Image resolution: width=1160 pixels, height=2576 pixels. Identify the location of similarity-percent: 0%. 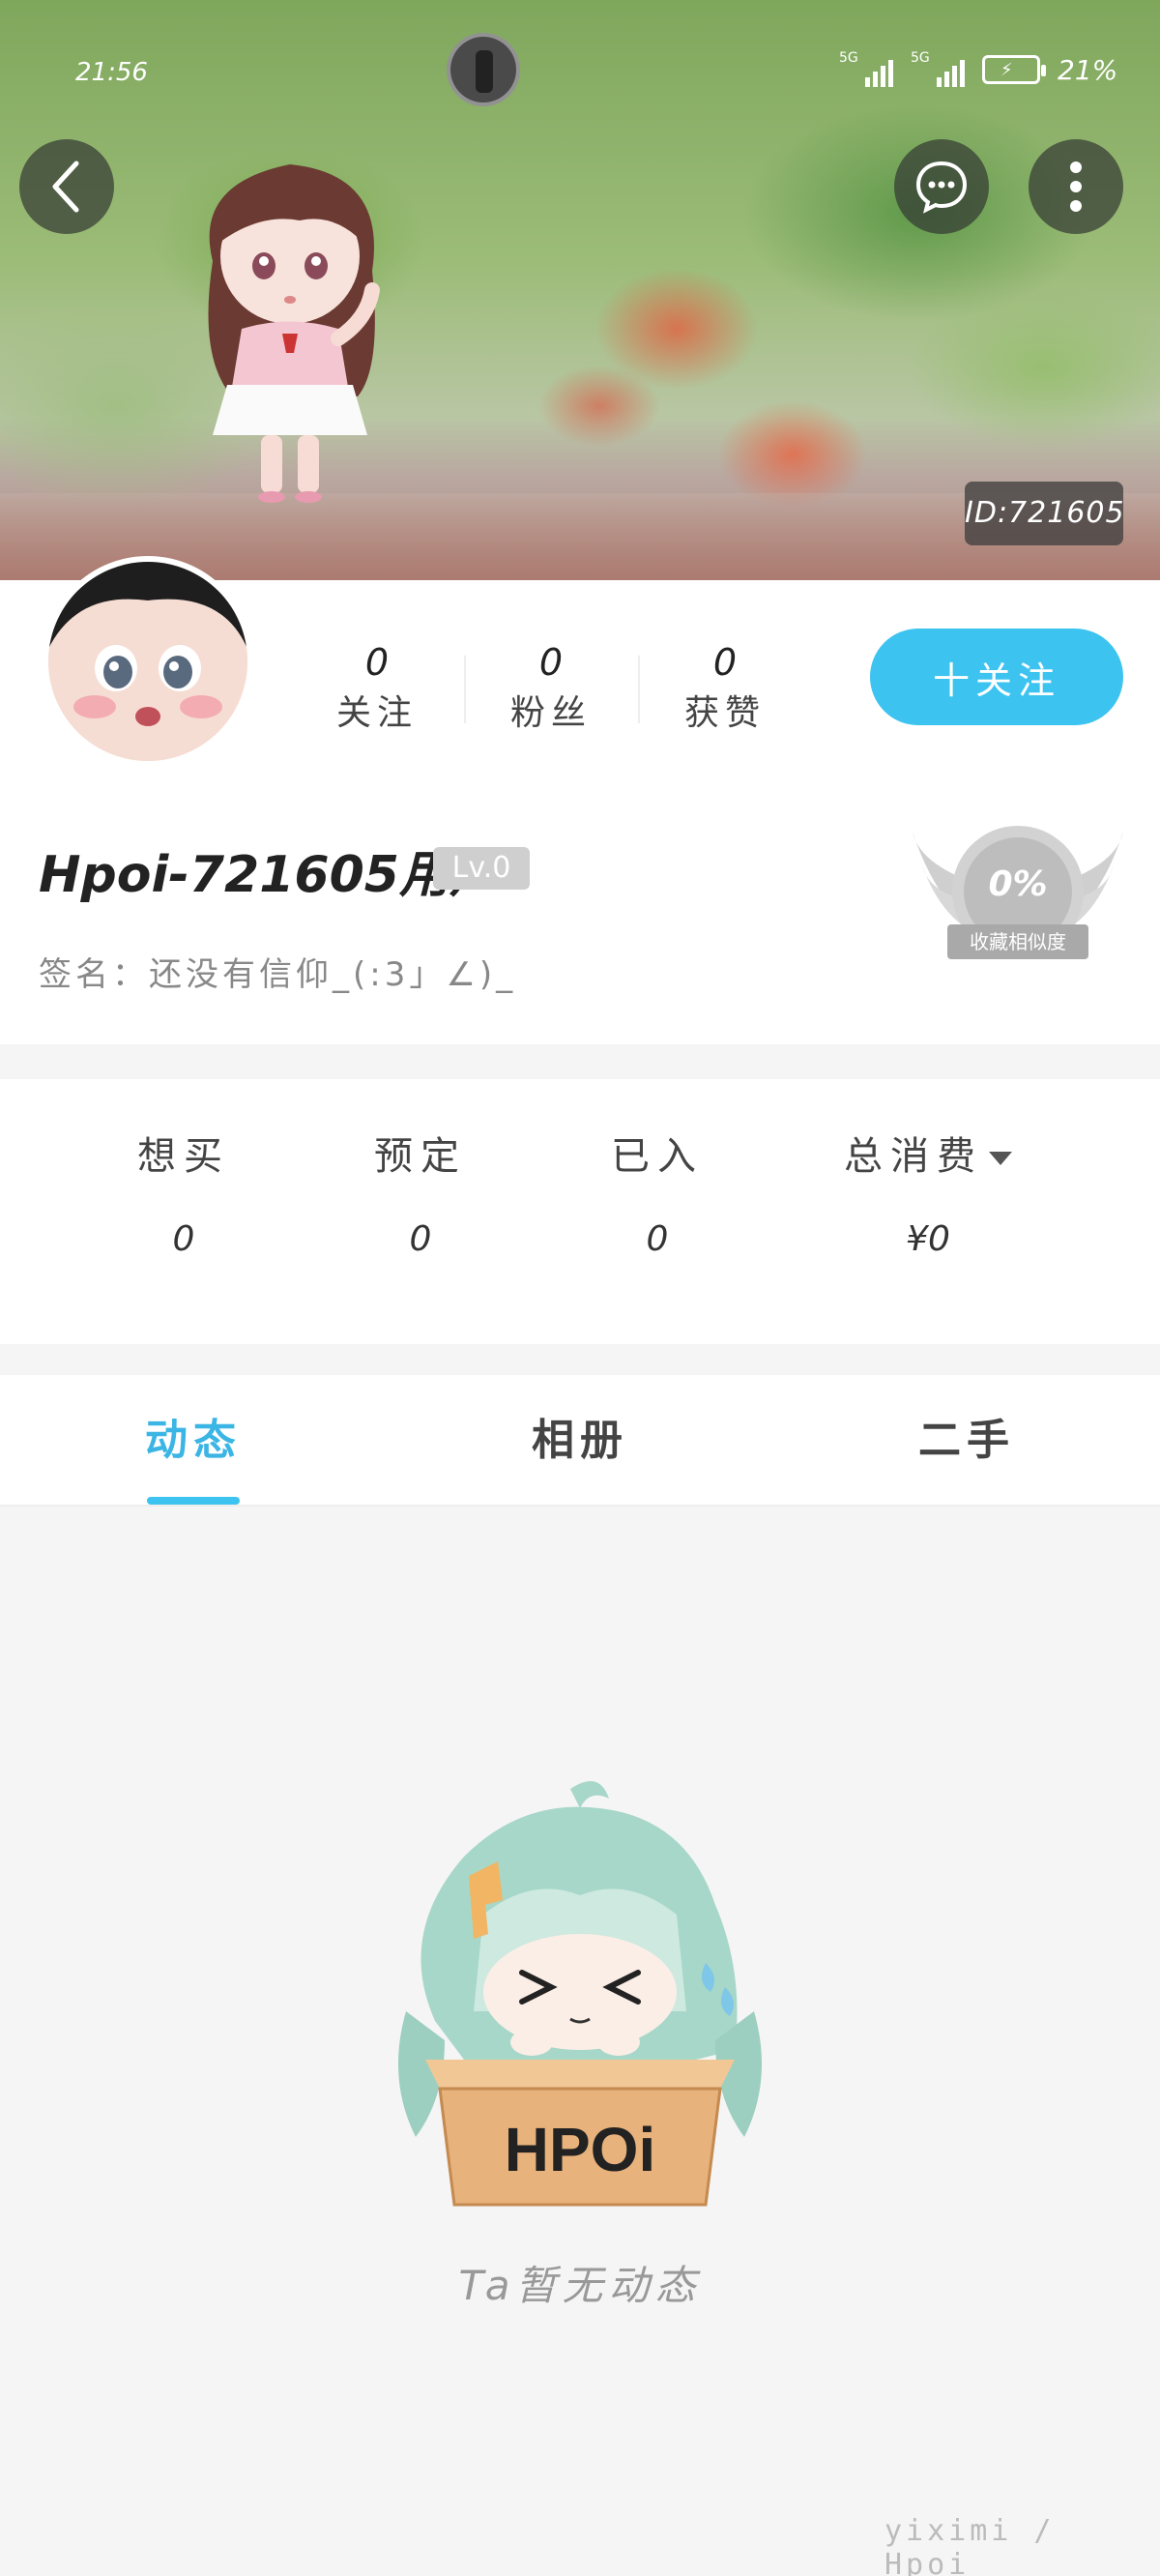
(1018, 884).